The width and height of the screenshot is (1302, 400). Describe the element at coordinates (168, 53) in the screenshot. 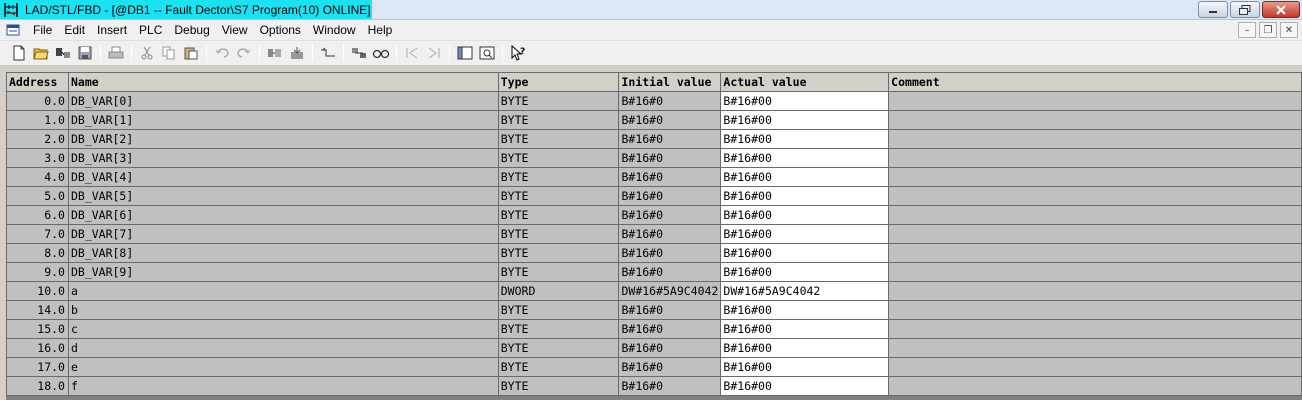

I see `copy-button` at that location.